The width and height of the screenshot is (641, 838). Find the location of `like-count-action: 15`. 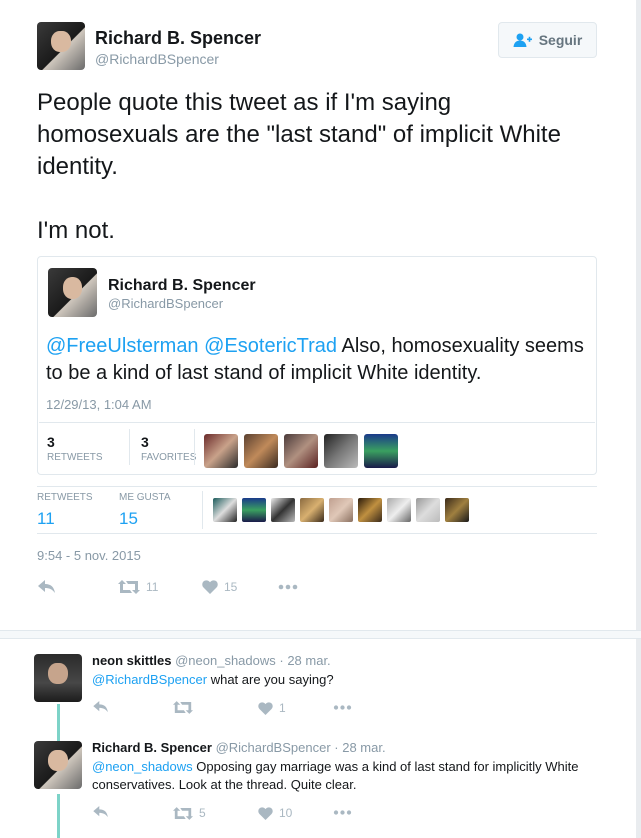

like-count-action: 15 is located at coordinates (231, 587).